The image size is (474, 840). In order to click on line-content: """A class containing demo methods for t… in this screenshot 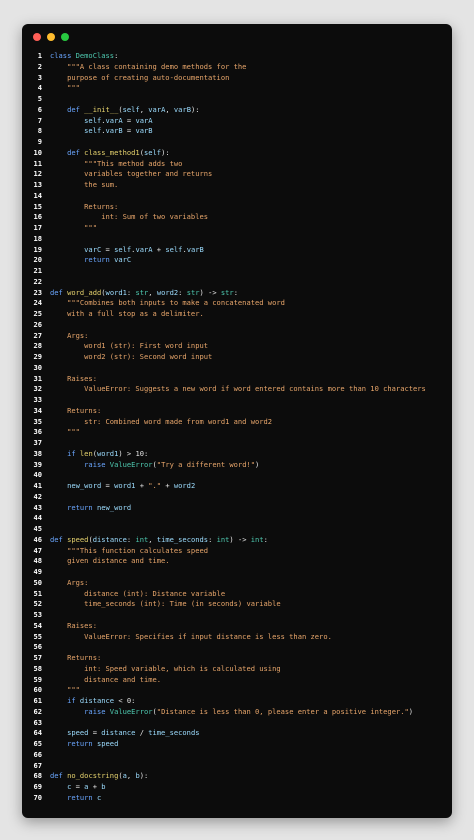, I will do `click(148, 67)`.